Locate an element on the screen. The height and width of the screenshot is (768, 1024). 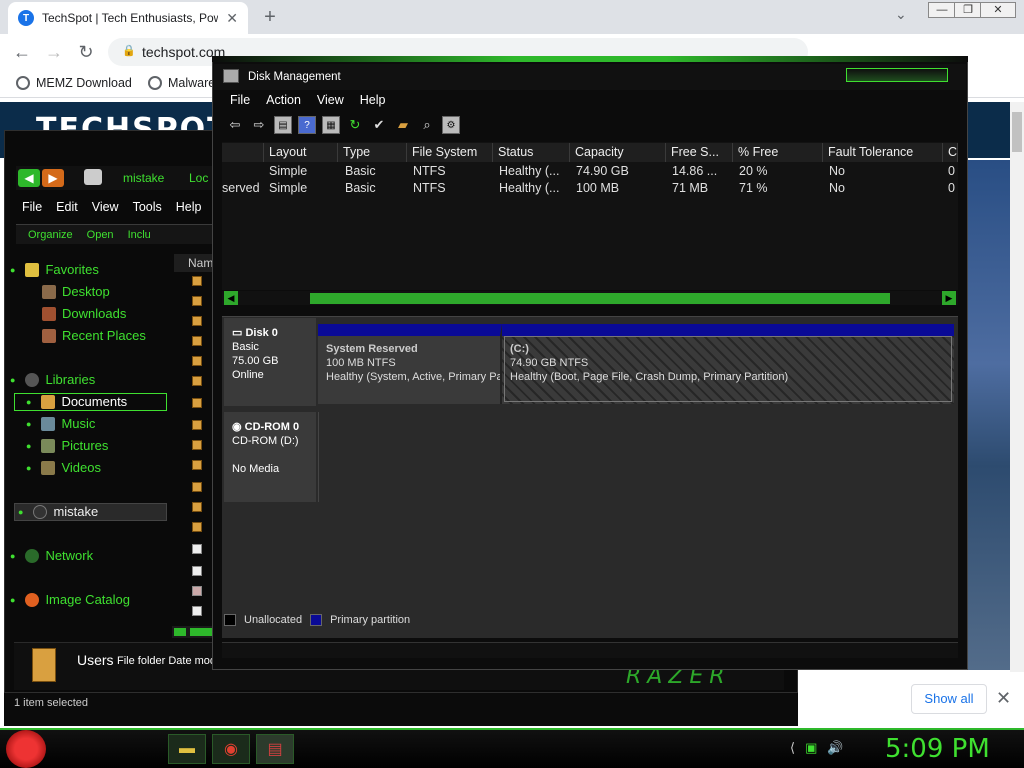
page-scrollbar is located at coordinates (1017, 387).